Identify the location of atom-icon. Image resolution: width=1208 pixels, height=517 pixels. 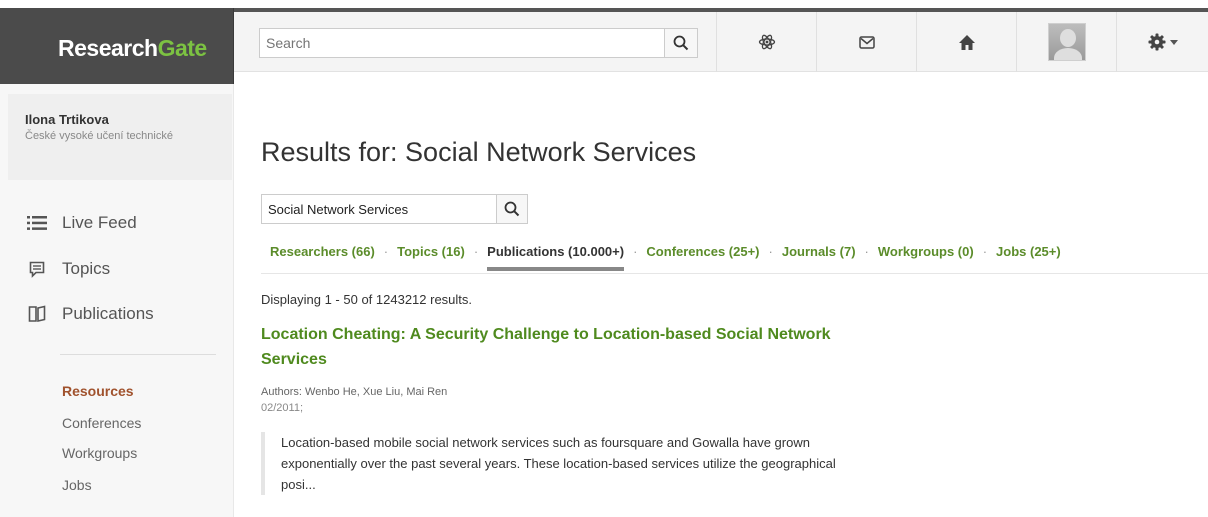
(766, 42).